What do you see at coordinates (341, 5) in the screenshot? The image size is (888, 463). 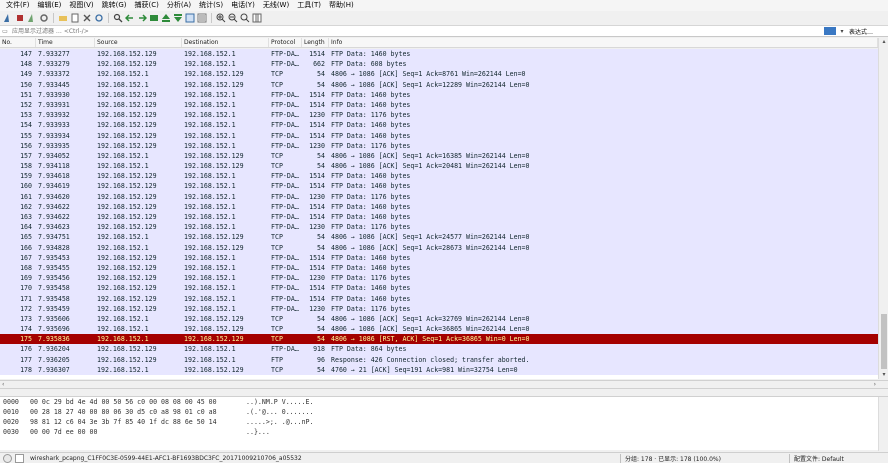 I see `menu-help: 帮助(H)` at bounding box center [341, 5].